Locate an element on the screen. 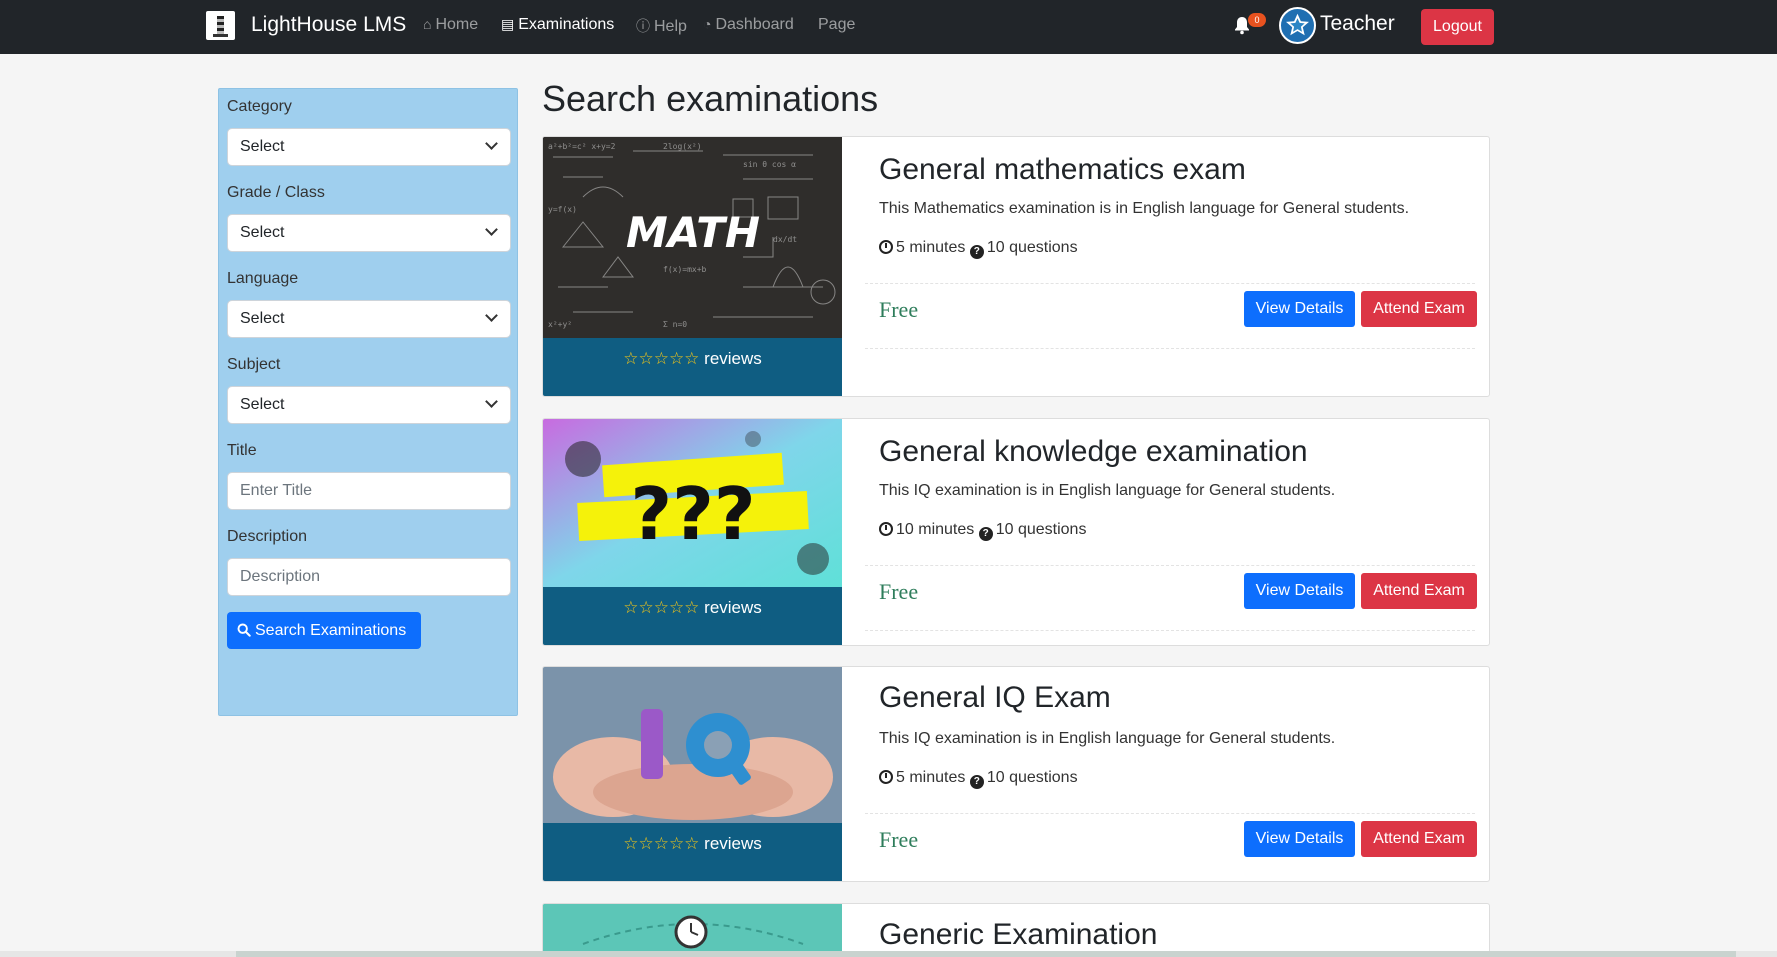 This screenshot has width=1777, height=957. math-text: MATH is located at coordinates (693, 232).